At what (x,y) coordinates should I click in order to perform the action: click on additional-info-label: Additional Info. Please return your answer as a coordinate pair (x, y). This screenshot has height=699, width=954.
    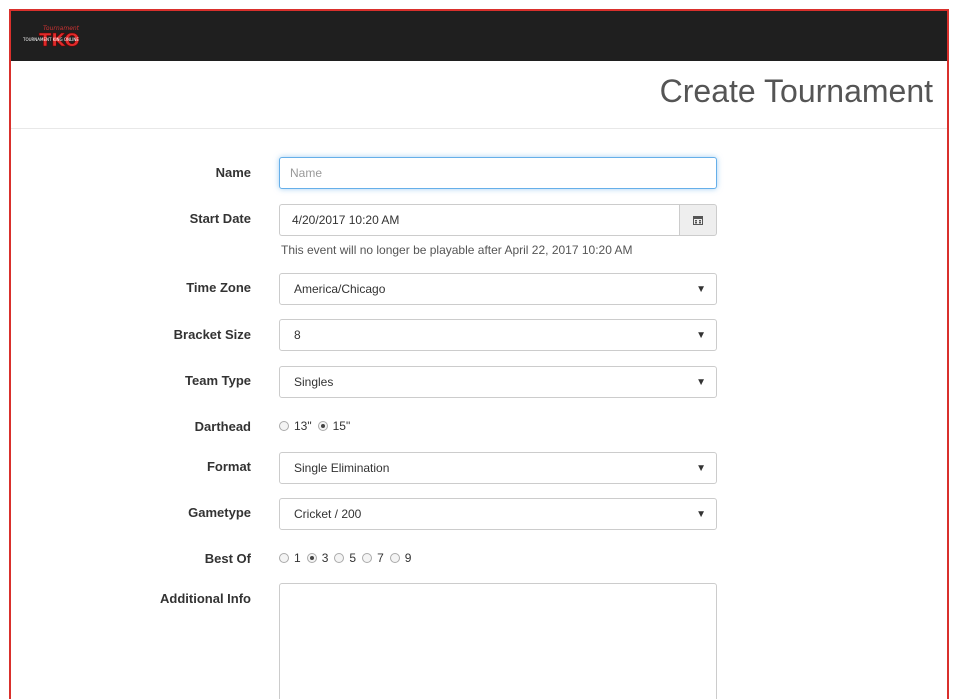
    Looking at the image, I should click on (205, 598).